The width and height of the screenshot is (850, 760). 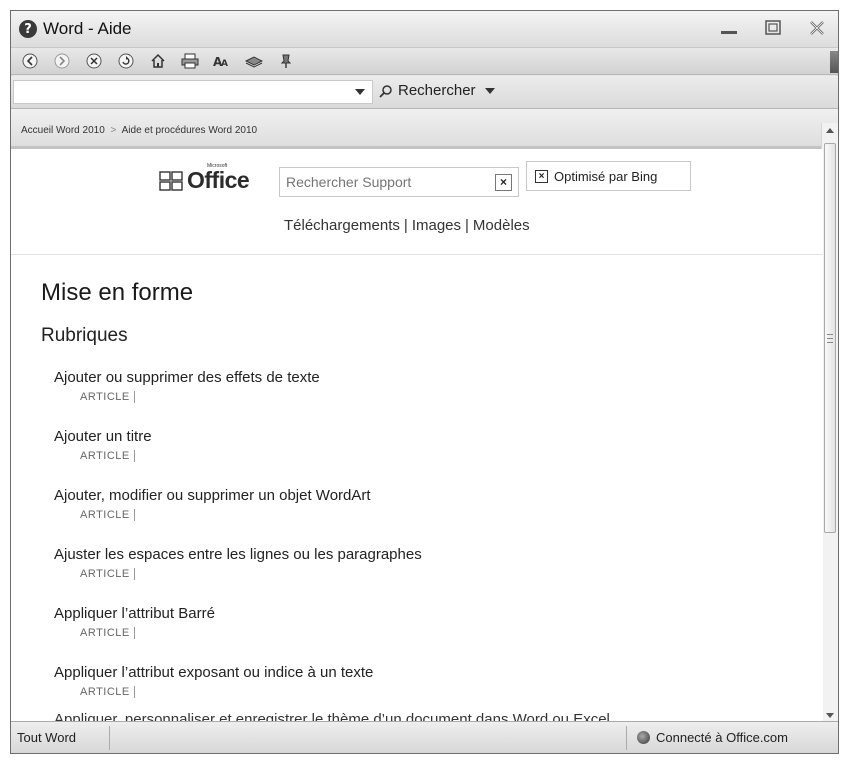 What do you see at coordinates (424, 457) in the screenshot?
I see `list-item: Ajouter un titre ARTICLE` at bounding box center [424, 457].